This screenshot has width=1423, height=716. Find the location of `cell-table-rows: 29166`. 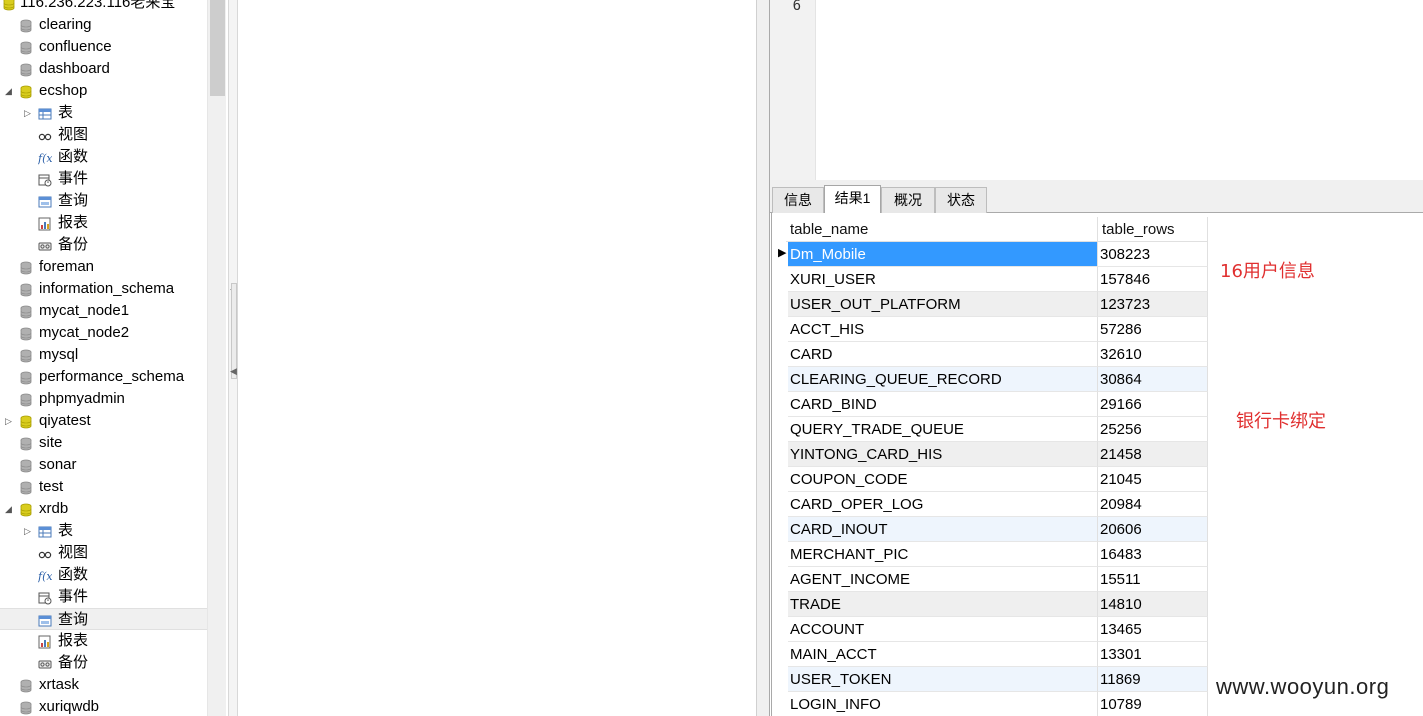

cell-table-rows: 29166 is located at coordinates (1153, 404).